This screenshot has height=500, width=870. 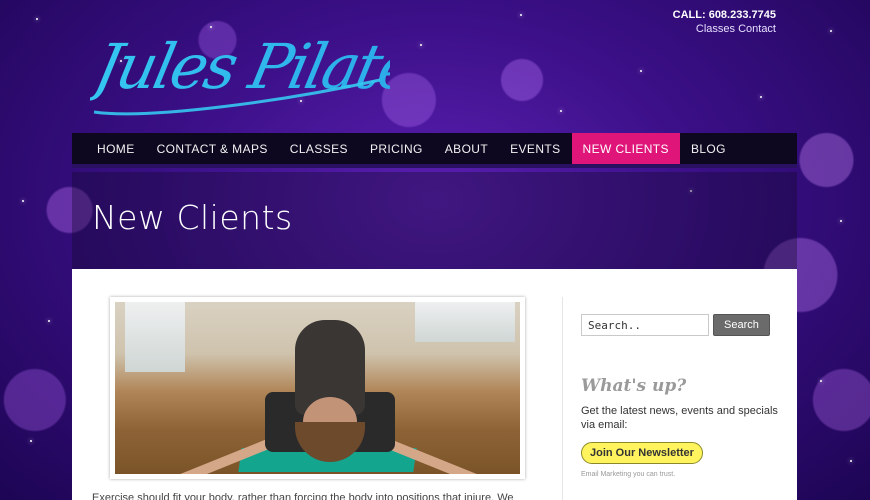 I want to click on nav-item-blog: BLOG, so click(x=708, y=148).